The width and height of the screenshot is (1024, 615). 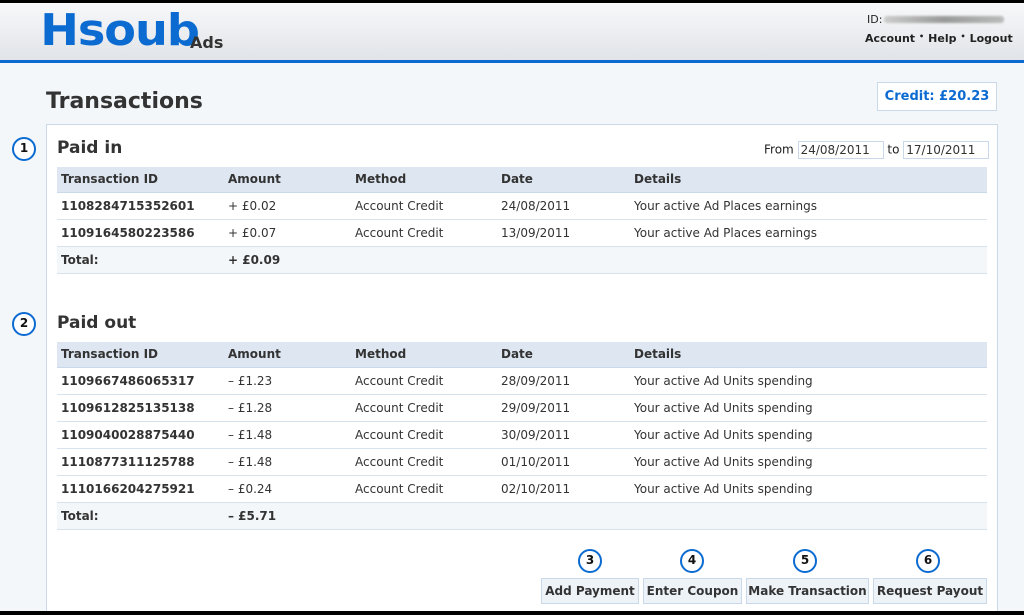 I want to click on marker-1: 1, so click(x=24, y=149).